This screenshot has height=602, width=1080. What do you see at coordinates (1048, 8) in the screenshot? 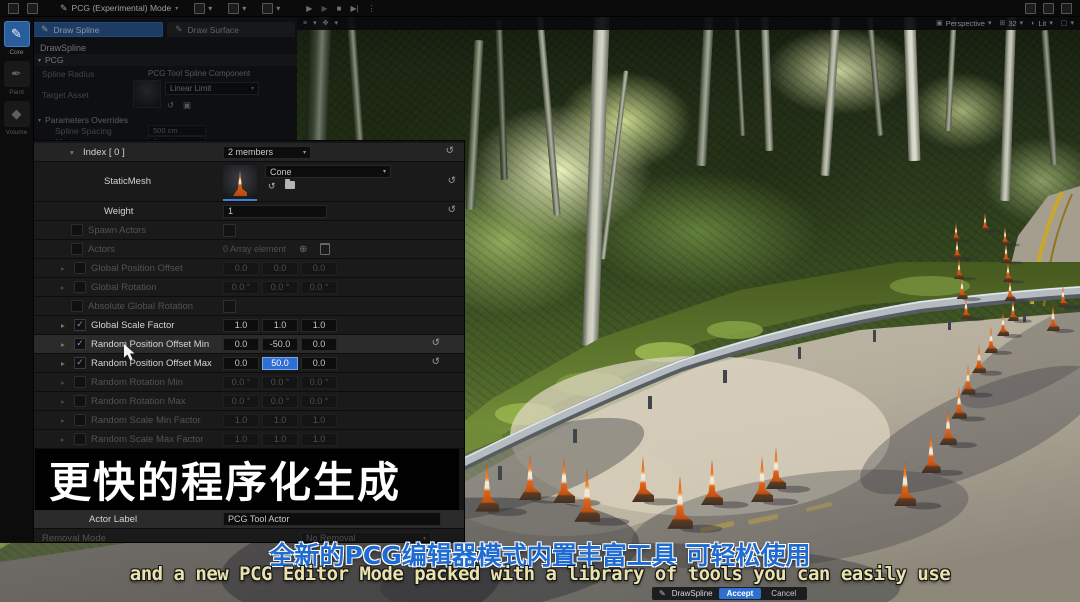
I see `layout-icon` at bounding box center [1048, 8].